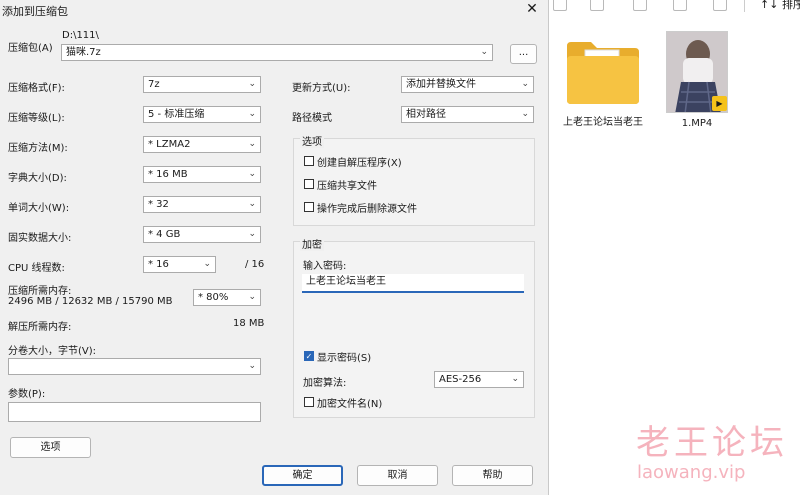 This screenshot has width=800, height=495. What do you see at coordinates (52, 351) in the screenshot?
I see `split-label: 分卷大小，字节(V):` at bounding box center [52, 351].